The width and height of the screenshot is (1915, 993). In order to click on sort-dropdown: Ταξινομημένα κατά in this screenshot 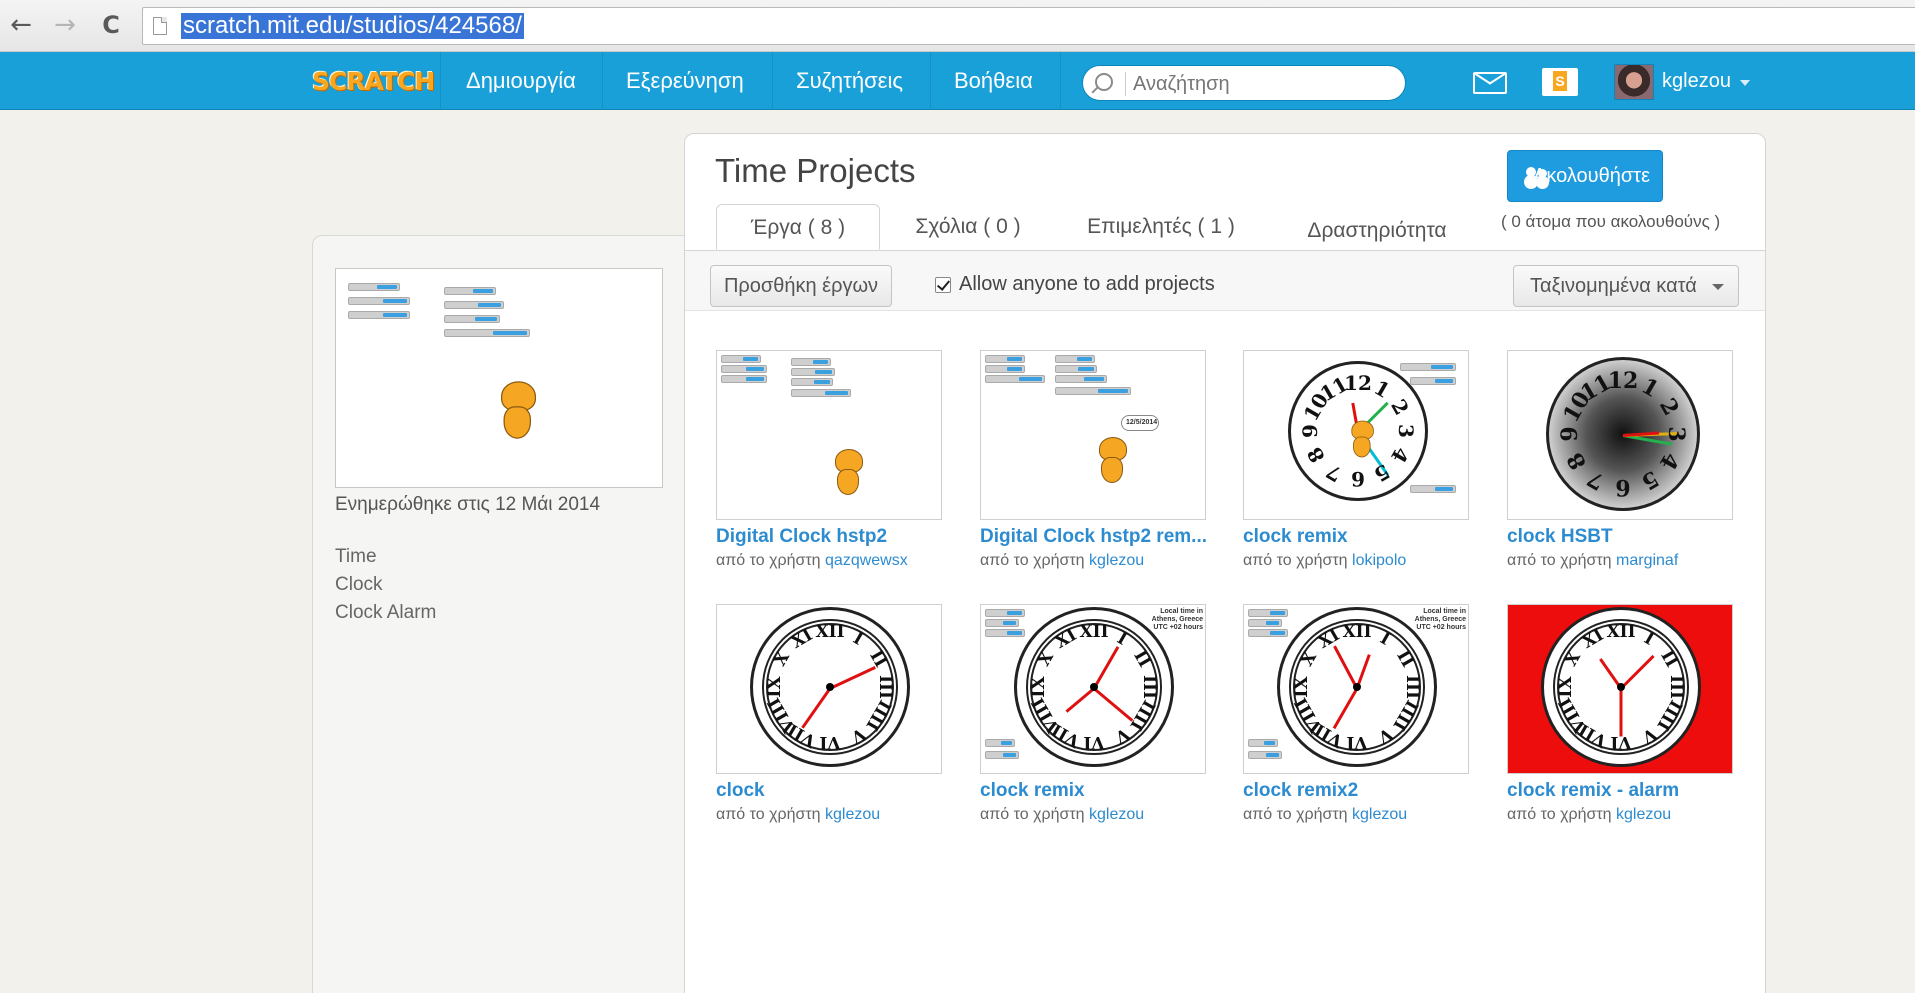, I will do `click(1626, 286)`.